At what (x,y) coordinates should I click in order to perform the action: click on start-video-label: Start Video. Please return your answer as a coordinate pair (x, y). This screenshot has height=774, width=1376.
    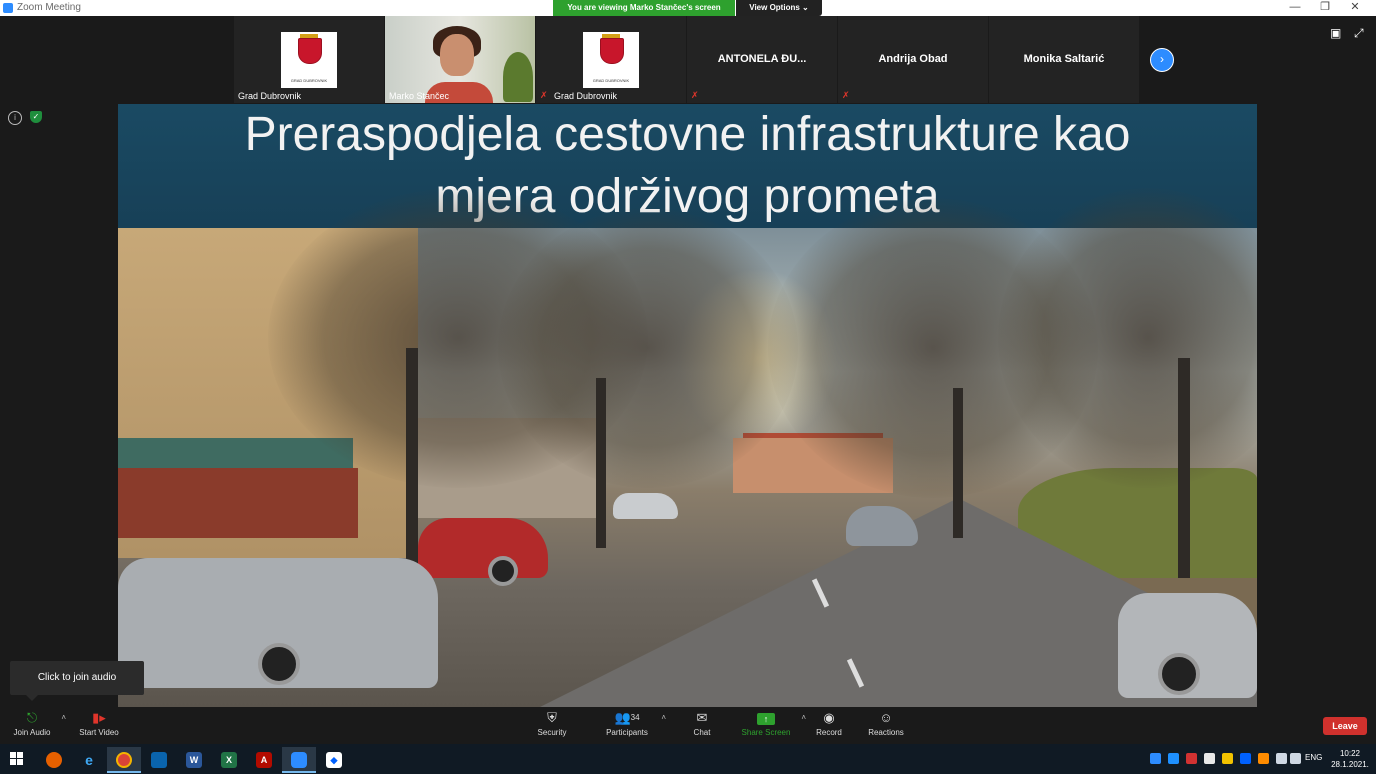
    Looking at the image, I should click on (99, 732).